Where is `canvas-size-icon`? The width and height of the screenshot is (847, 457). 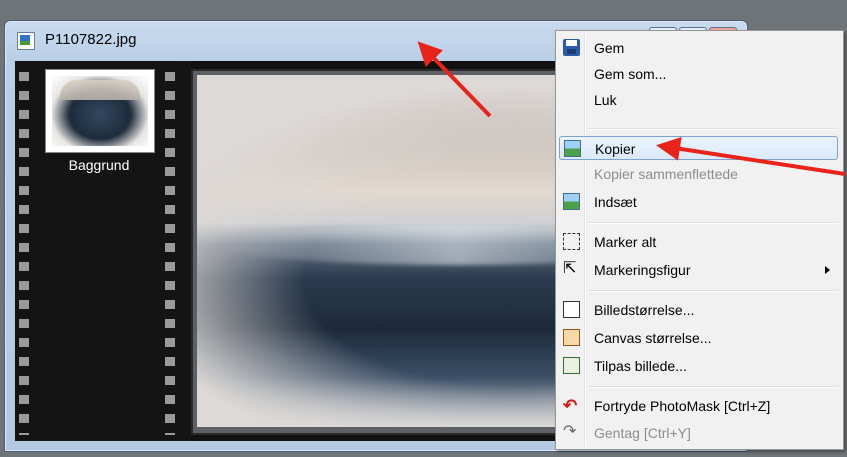
canvas-size-icon is located at coordinates (571, 337).